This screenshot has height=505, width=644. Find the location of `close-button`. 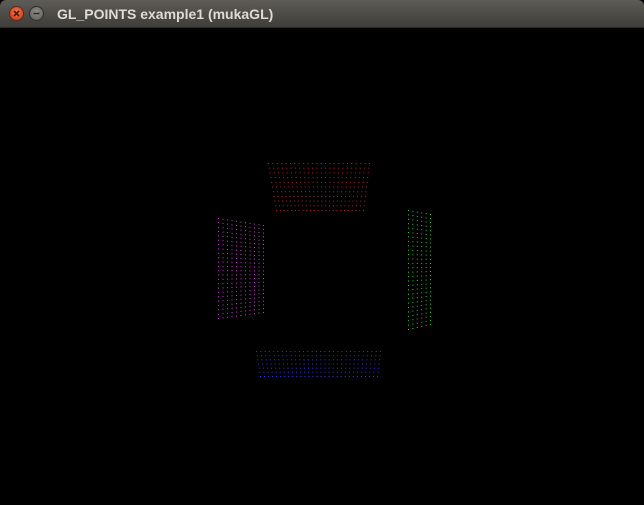

close-button is located at coordinates (16, 13).